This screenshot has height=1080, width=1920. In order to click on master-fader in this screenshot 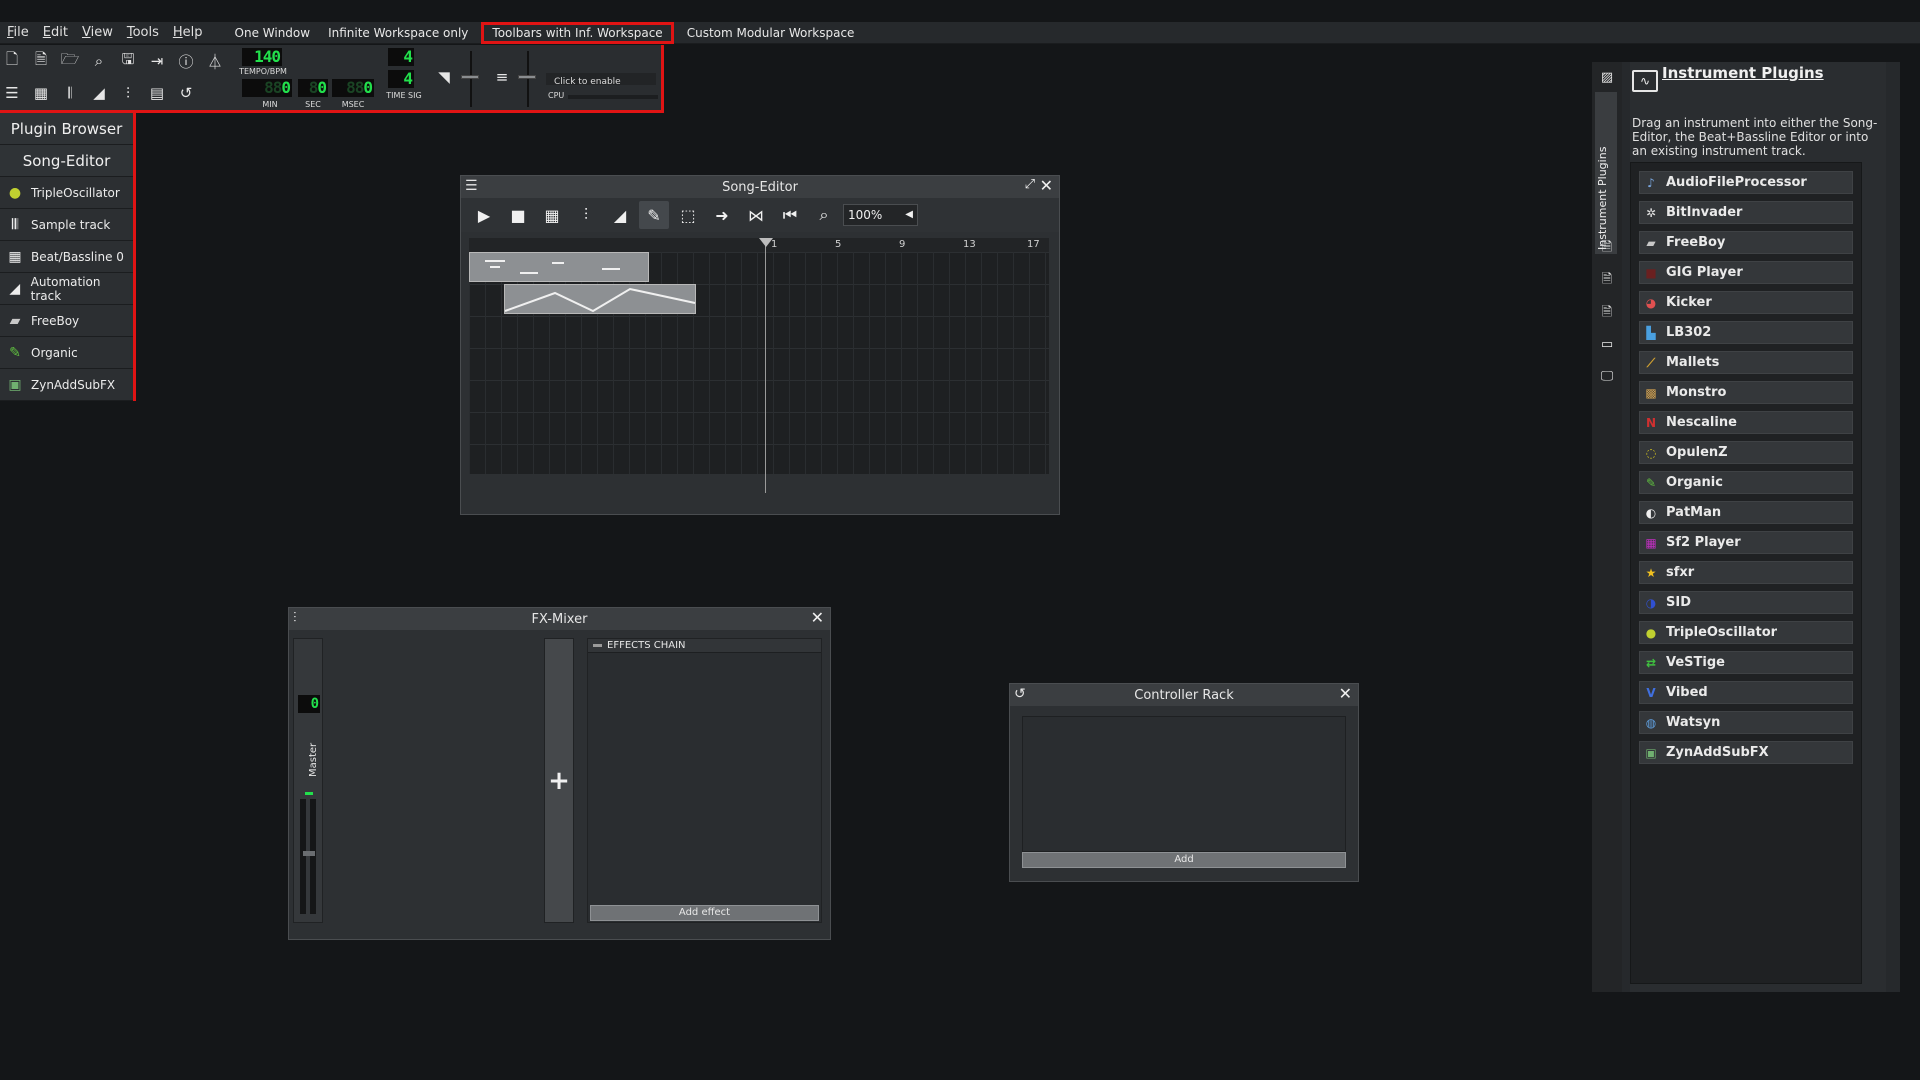, I will do `click(309, 853)`.